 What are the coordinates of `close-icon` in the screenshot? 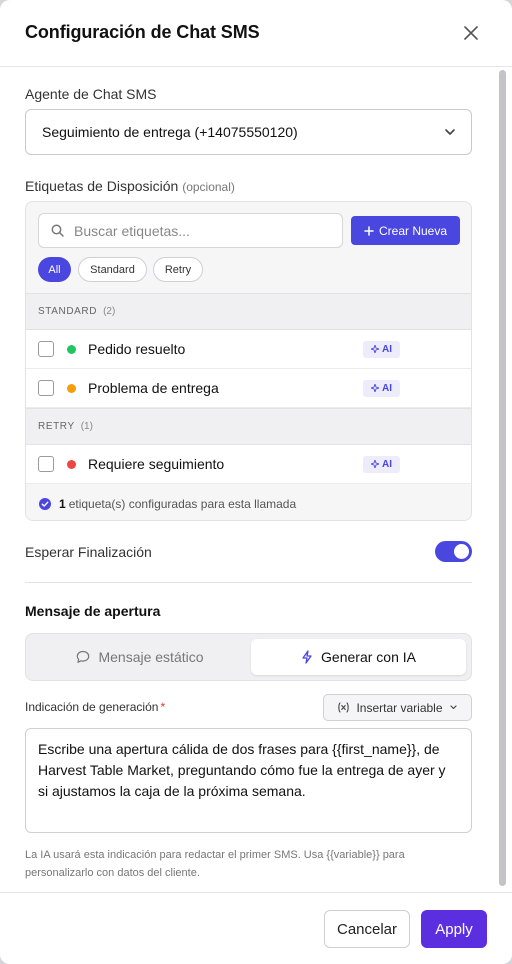 It's located at (471, 33).